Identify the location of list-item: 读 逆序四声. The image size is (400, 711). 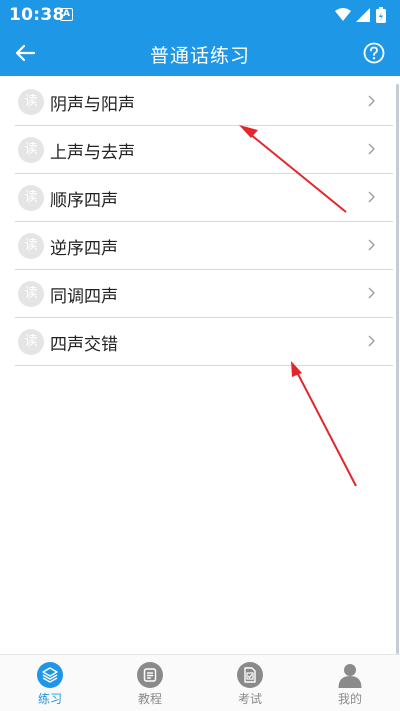
(204, 246).